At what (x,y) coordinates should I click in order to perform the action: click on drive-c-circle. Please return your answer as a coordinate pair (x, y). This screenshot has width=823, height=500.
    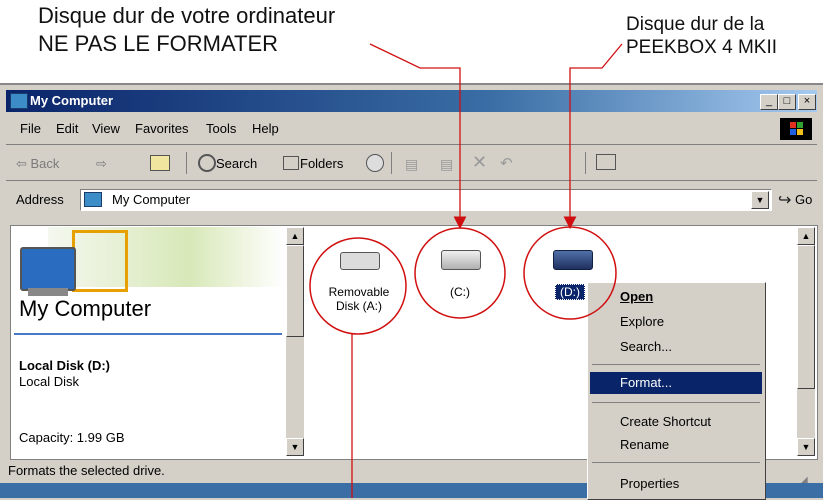
    Looking at the image, I should click on (460, 273).